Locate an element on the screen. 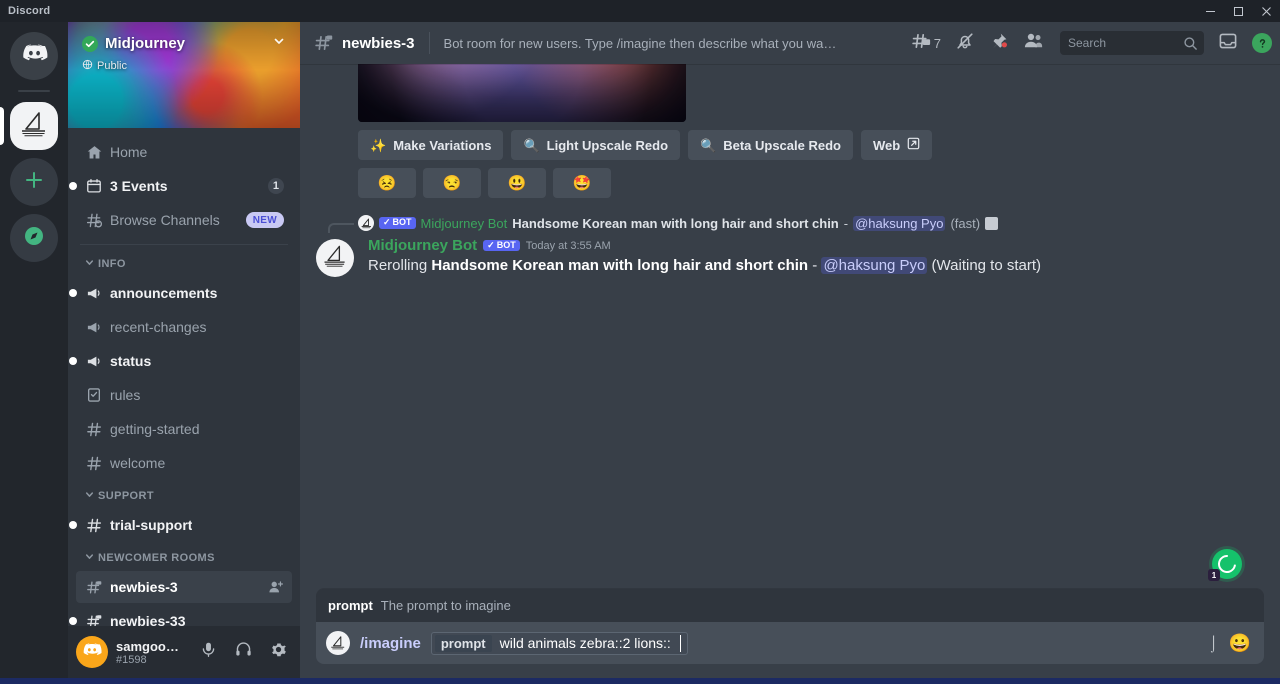 This screenshot has width=1280, height=684. reaction-emoji: 😣 is located at coordinates (387, 183).